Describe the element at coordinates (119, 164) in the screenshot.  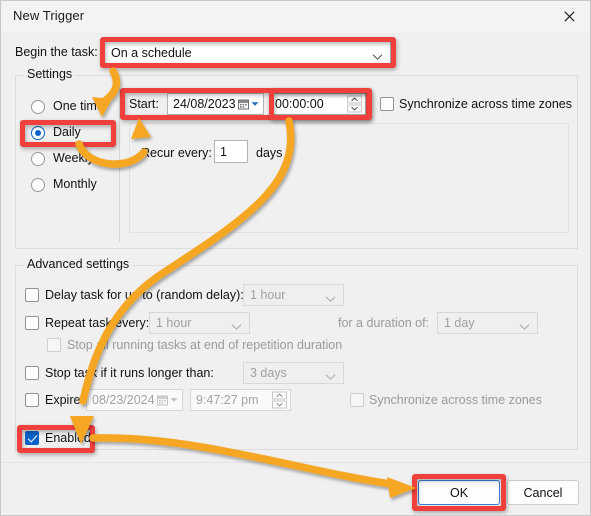
I see `settings-divider` at that location.